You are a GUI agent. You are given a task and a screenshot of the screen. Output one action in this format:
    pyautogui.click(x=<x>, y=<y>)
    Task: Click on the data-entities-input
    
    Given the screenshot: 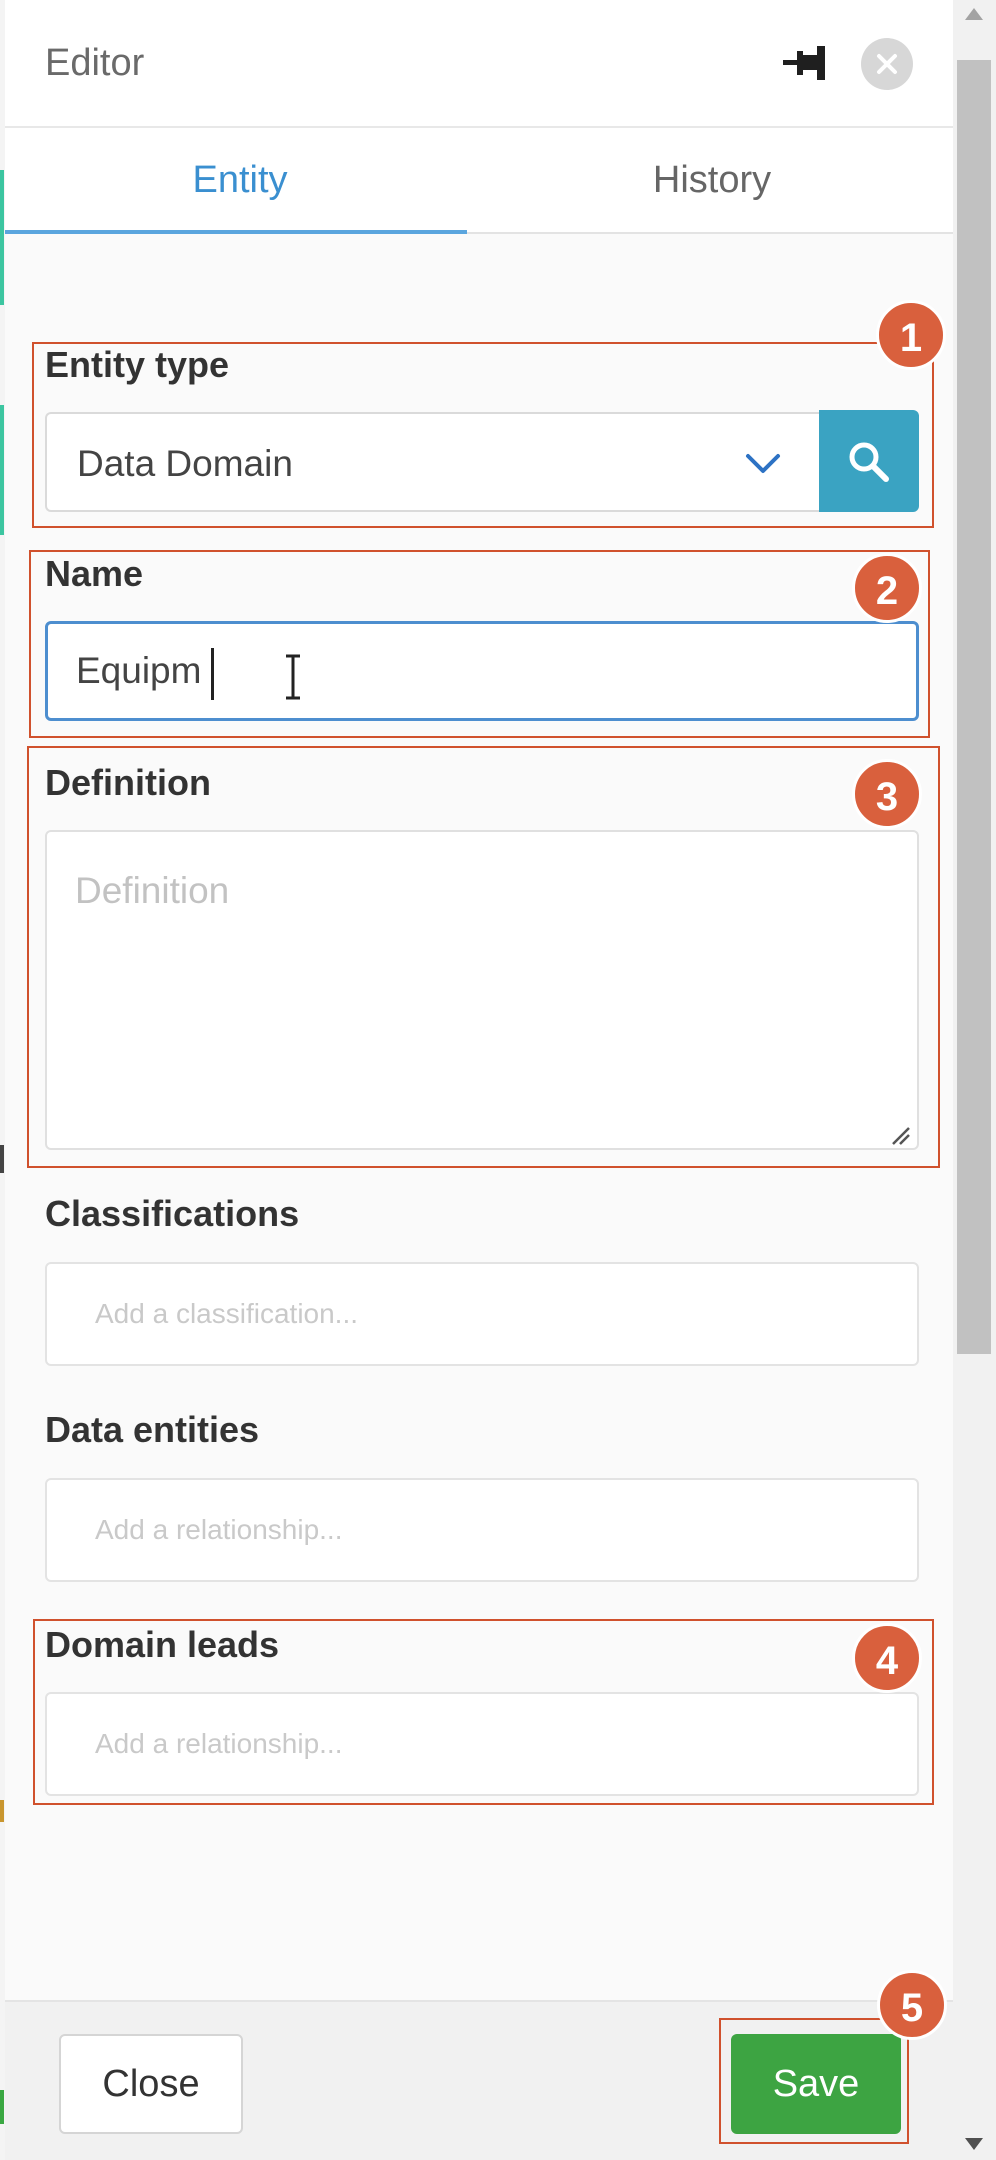 What is the action you would take?
    pyautogui.click(x=482, y=1530)
    